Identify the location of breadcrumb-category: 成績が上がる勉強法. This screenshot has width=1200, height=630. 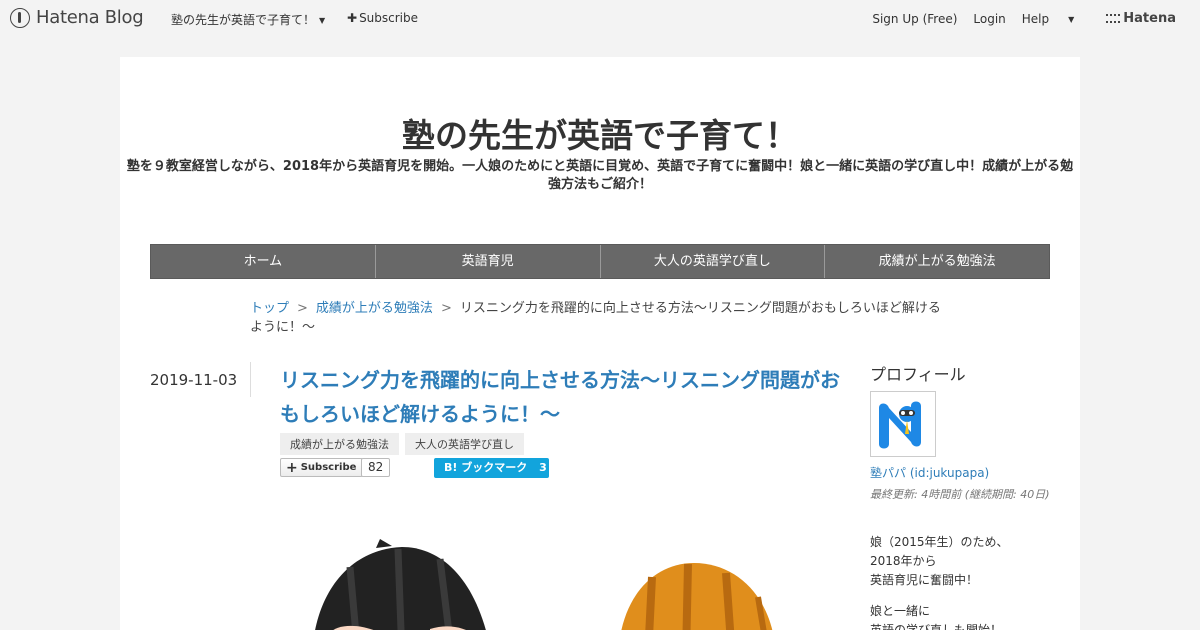
(374, 308).